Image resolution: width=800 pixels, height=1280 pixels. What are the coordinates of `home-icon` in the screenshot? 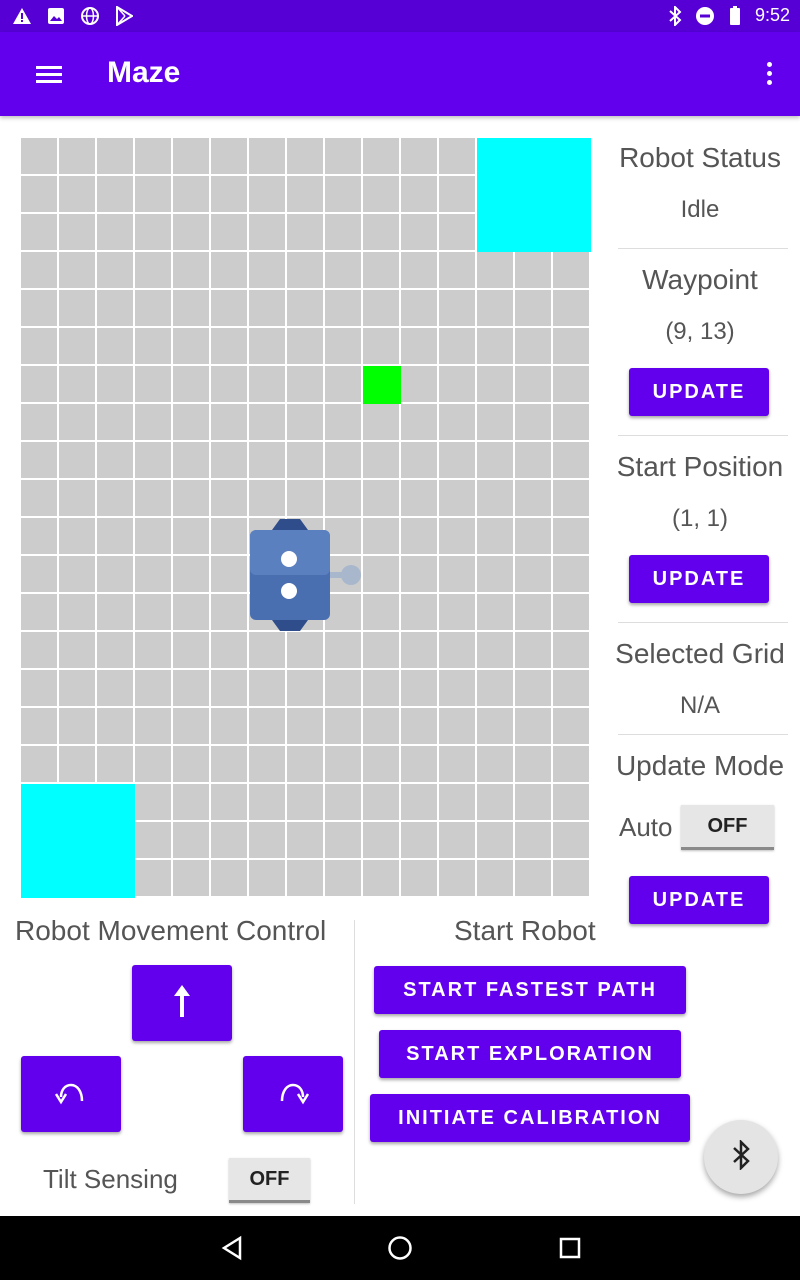 It's located at (400, 1248).